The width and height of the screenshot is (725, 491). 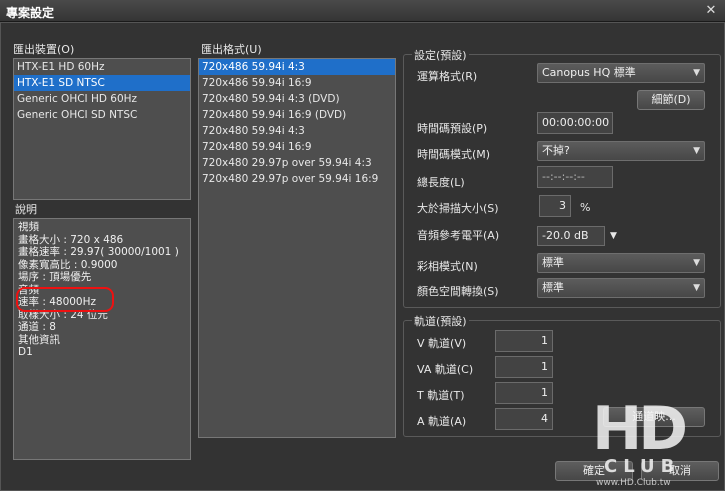 I want to click on hdclub-watermark: HD CLUB www.HD.Club.tw, so click(x=650, y=444).